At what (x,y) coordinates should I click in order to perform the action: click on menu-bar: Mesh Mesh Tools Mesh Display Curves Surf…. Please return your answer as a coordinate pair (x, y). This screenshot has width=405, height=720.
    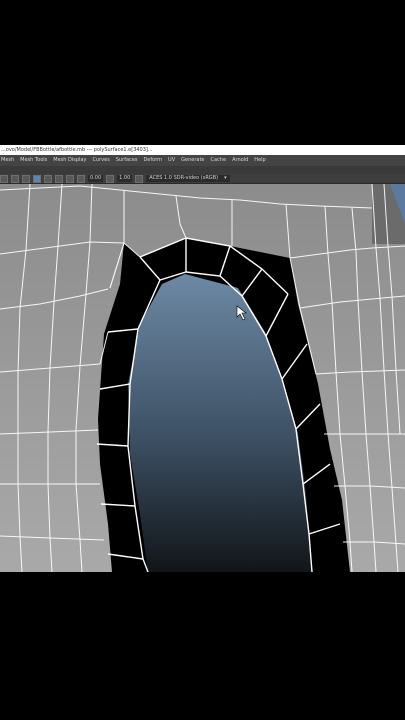
    Looking at the image, I should click on (202, 160).